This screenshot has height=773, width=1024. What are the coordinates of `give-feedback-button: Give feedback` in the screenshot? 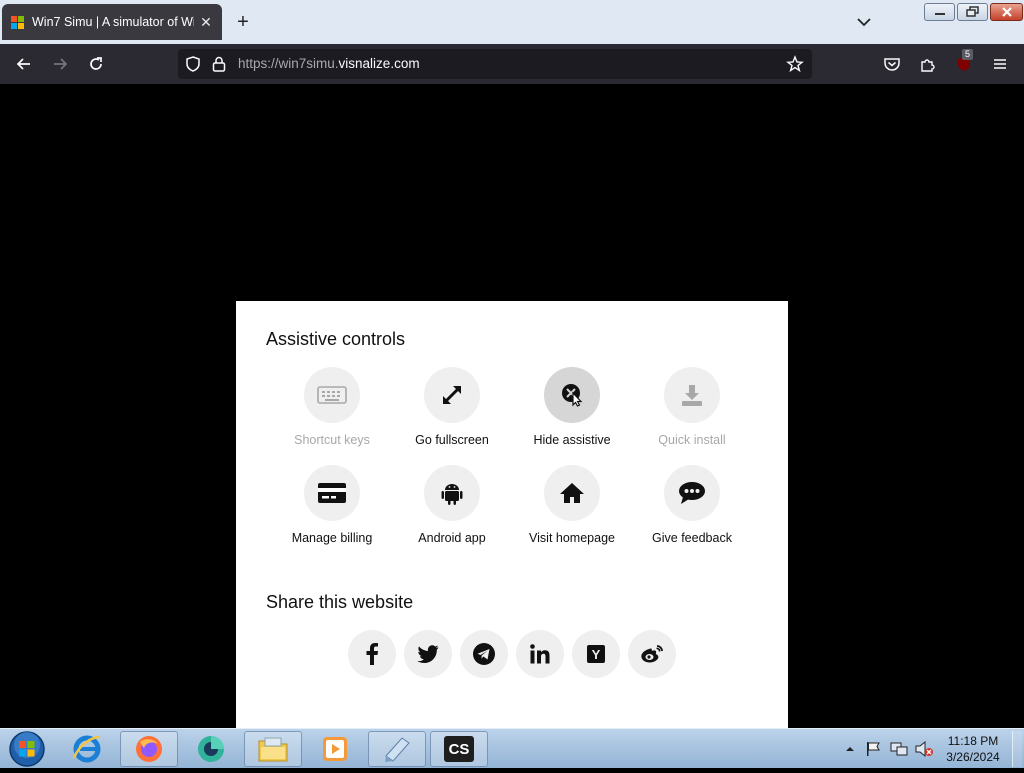 It's located at (692, 505).